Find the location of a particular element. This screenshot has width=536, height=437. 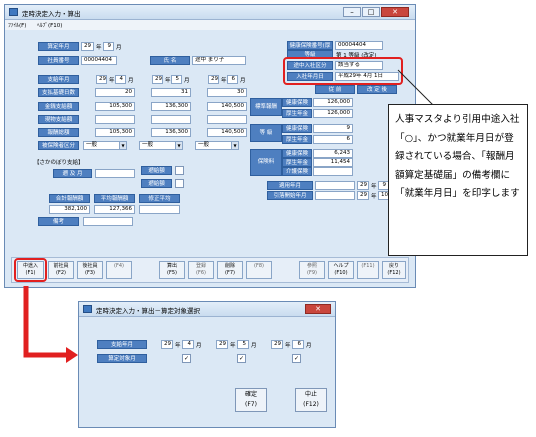

dialog-title-bar: 定時決定入力・算出－算定対象選択 ✕ is located at coordinates (207, 309).